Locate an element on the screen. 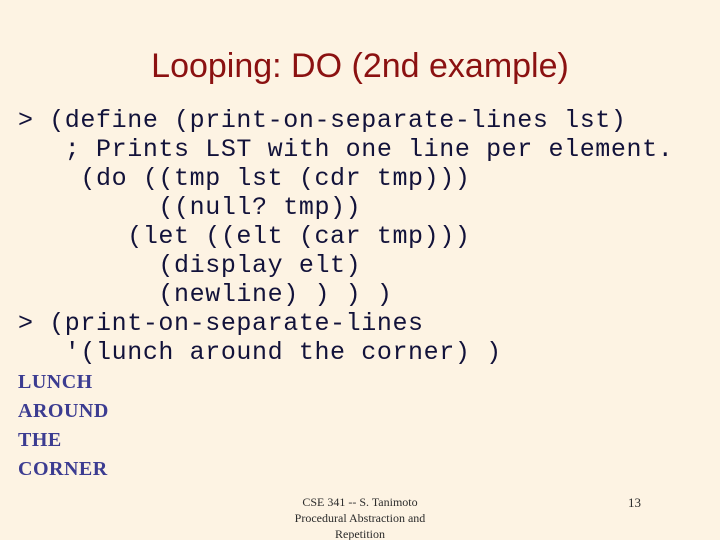 This screenshot has width=720, height=540. code-line: > (define (print-on-separate-lines lst) is located at coordinates (322, 120).